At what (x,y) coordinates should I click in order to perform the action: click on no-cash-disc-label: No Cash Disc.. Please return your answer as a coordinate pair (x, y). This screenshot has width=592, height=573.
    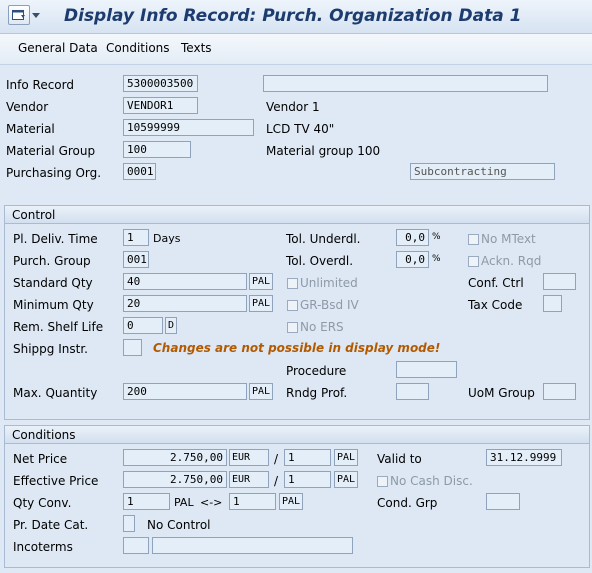
    Looking at the image, I should click on (431, 481).